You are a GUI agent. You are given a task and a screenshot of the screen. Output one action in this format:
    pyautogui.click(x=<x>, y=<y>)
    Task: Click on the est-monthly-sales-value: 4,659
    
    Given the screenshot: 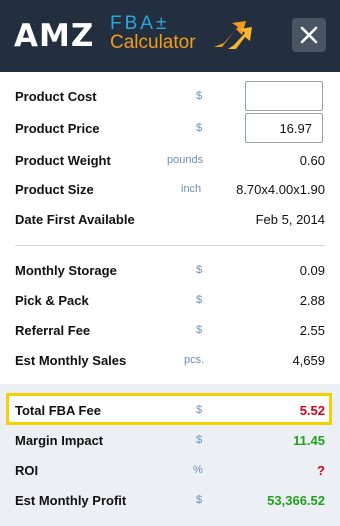 What is the action you would take?
    pyautogui.click(x=308, y=360)
    